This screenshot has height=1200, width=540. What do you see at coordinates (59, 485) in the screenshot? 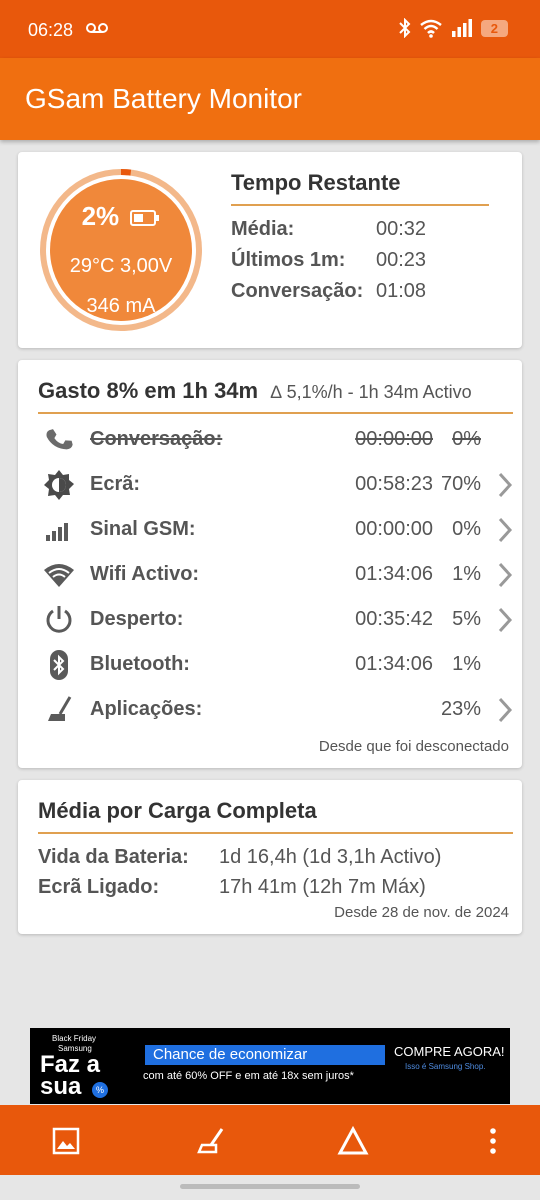
I see `brightness-icon` at bounding box center [59, 485].